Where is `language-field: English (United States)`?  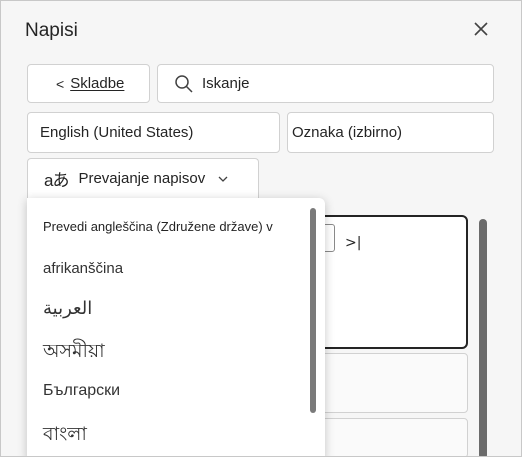 language-field: English (United States) is located at coordinates (153, 132).